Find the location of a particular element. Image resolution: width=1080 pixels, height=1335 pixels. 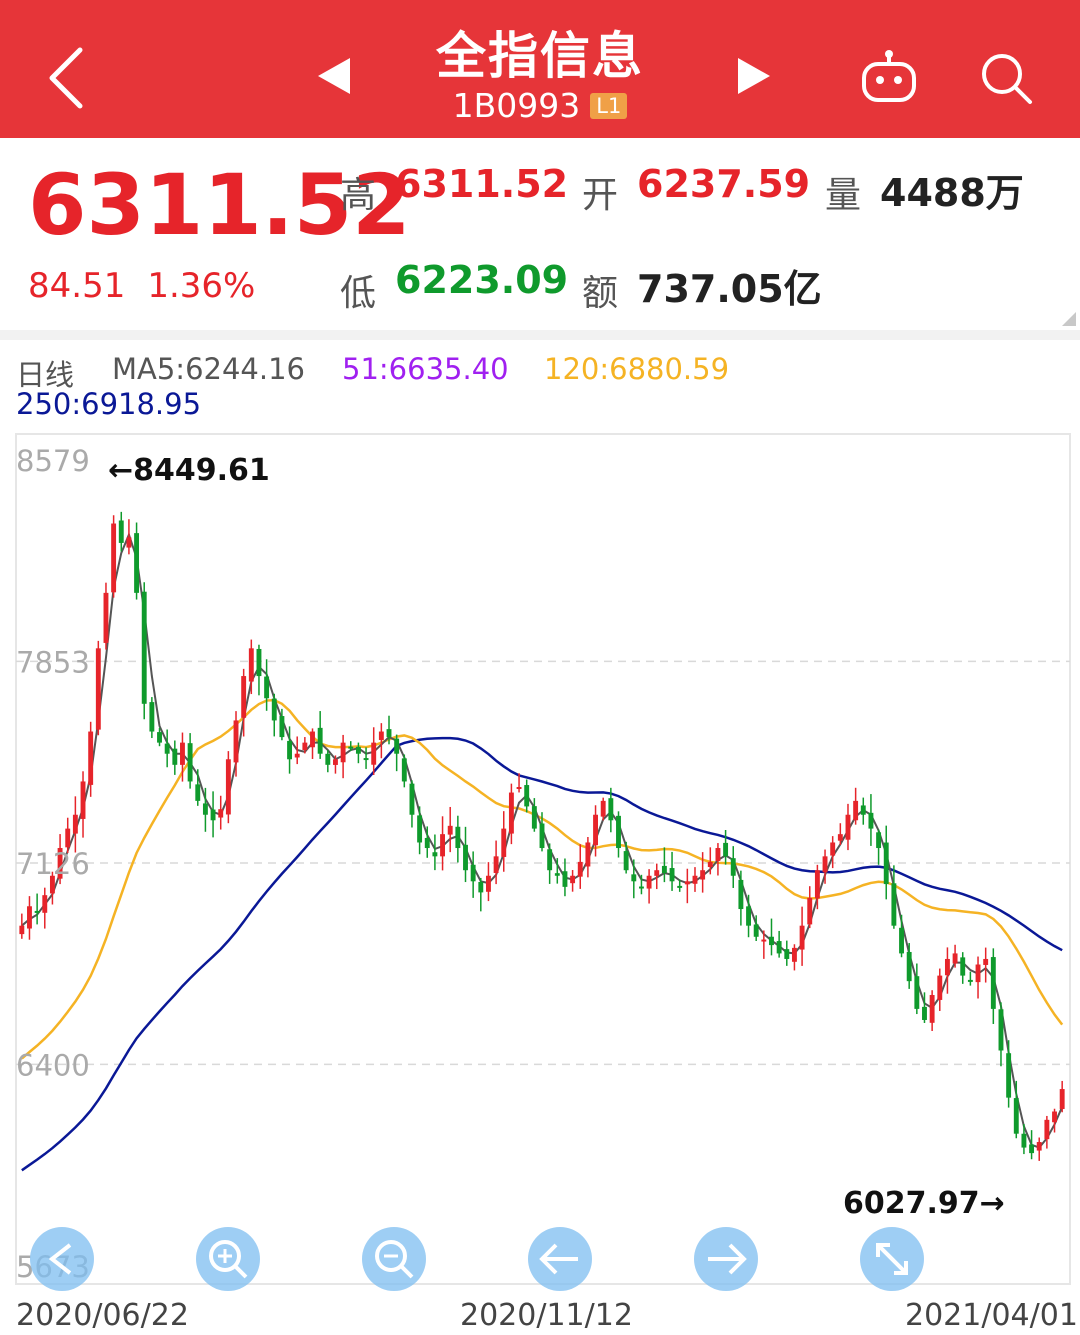

price-change: 84.51 1.36% is located at coordinates (152, 286).